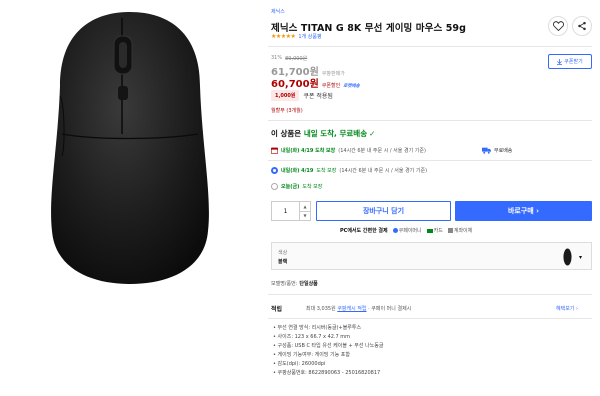  What do you see at coordinates (351, 86) in the screenshot?
I see `rocket-badge: 로켓배송` at bounding box center [351, 86].